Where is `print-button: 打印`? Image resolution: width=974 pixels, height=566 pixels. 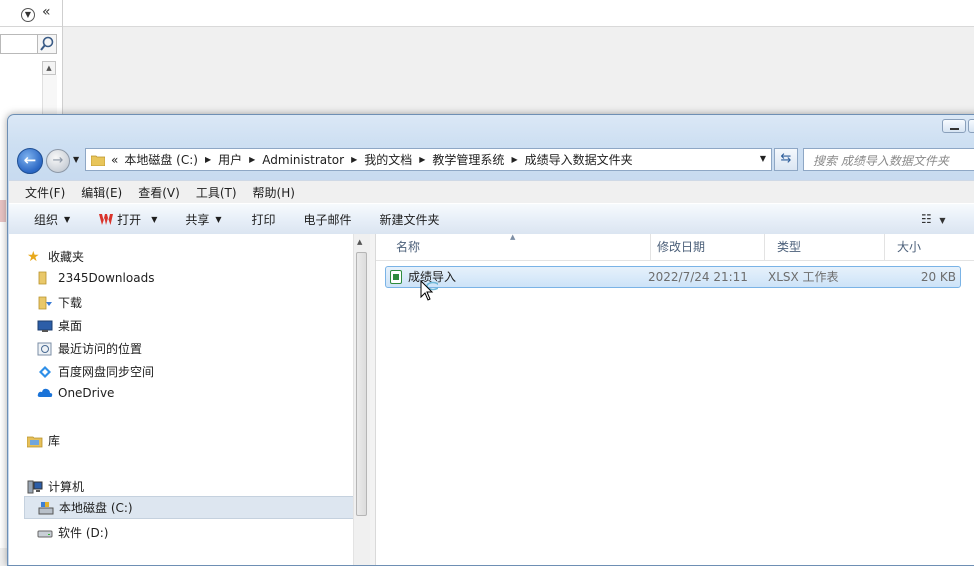
print-button: 打印 is located at coordinates (264, 219).